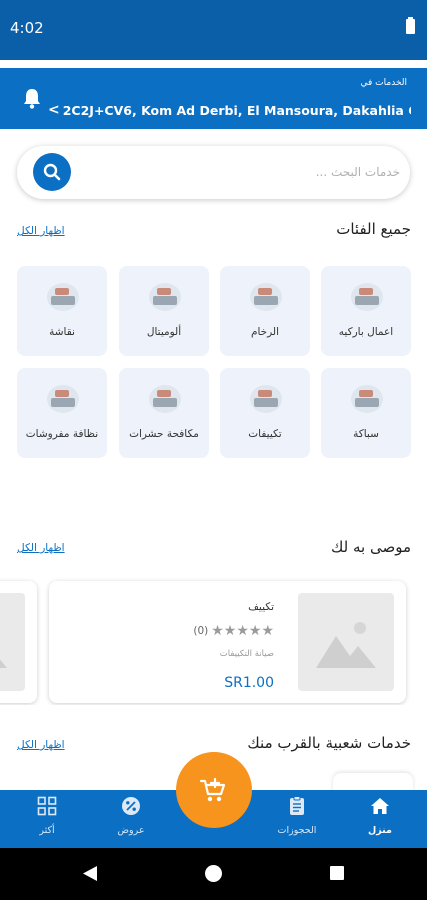 This screenshot has width=427, height=900. What do you see at coordinates (380, 830) in the screenshot?
I see `nav-home-label: منزل` at bounding box center [380, 830].